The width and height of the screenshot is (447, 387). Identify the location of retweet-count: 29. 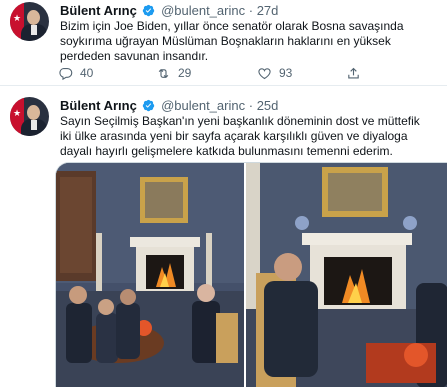
(185, 73).